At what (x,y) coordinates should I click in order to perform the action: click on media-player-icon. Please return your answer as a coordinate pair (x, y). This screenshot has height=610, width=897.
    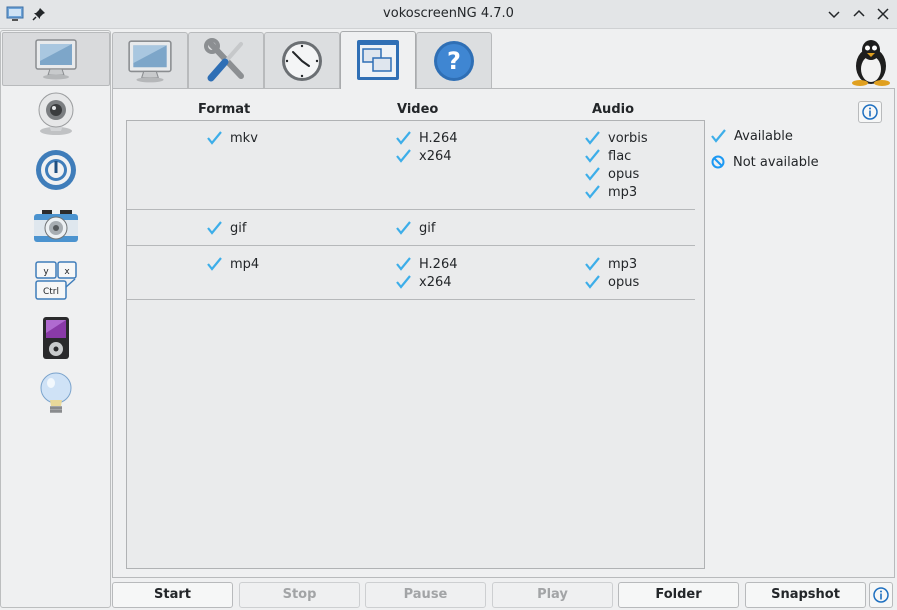
    Looking at the image, I should click on (56, 338).